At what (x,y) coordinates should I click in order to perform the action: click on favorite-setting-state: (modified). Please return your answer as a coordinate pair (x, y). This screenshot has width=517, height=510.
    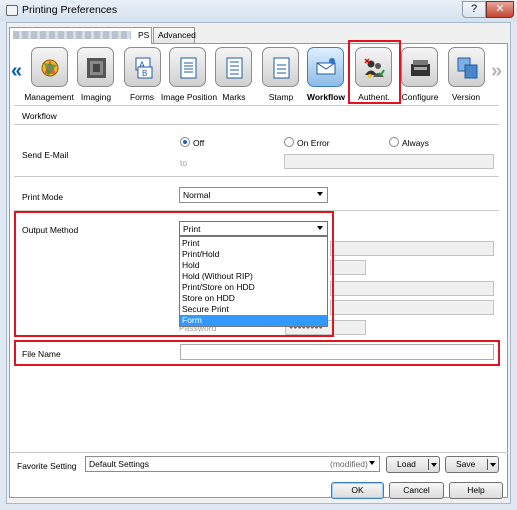
    Looking at the image, I should click on (349, 464).